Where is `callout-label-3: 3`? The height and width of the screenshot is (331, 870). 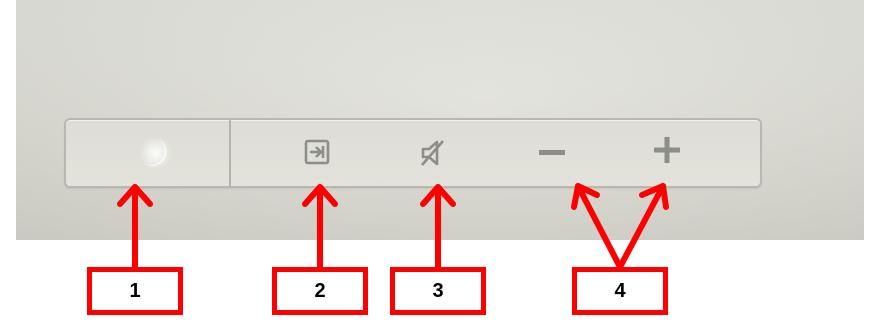
callout-label-3: 3 is located at coordinates (438, 290).